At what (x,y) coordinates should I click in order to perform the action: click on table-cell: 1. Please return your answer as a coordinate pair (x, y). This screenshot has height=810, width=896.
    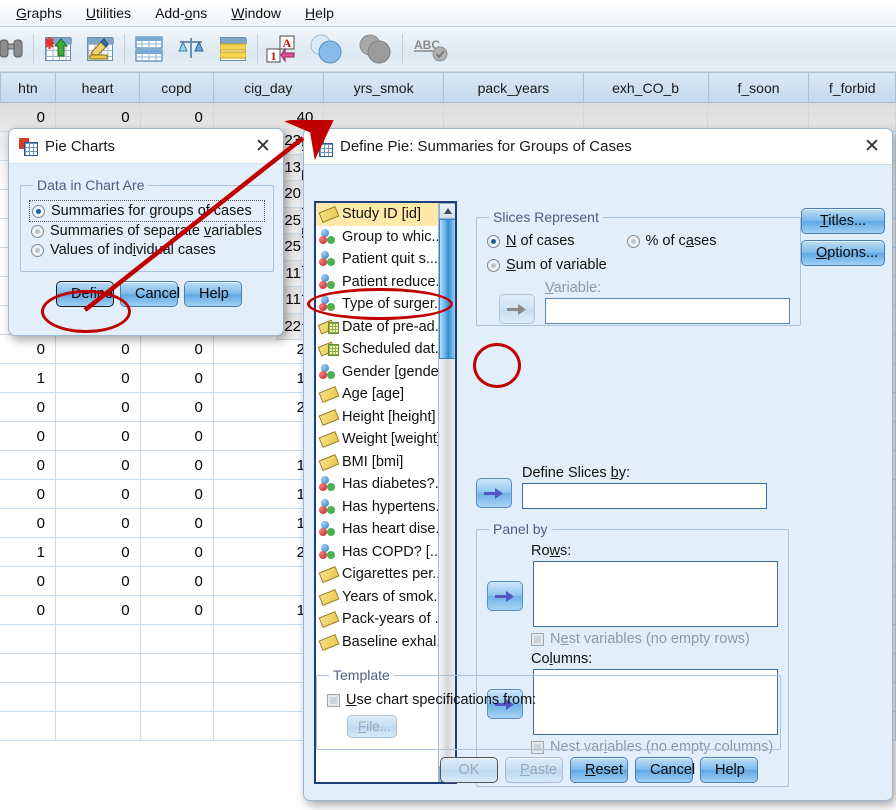
    Looking at the image, I should click on (28, 378).